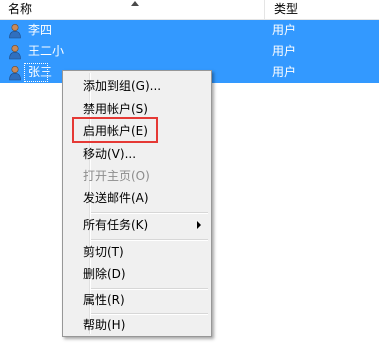  Describe the element at coordinates (40, 72) in the screenshot. I see `row-name: 张三` at that location.